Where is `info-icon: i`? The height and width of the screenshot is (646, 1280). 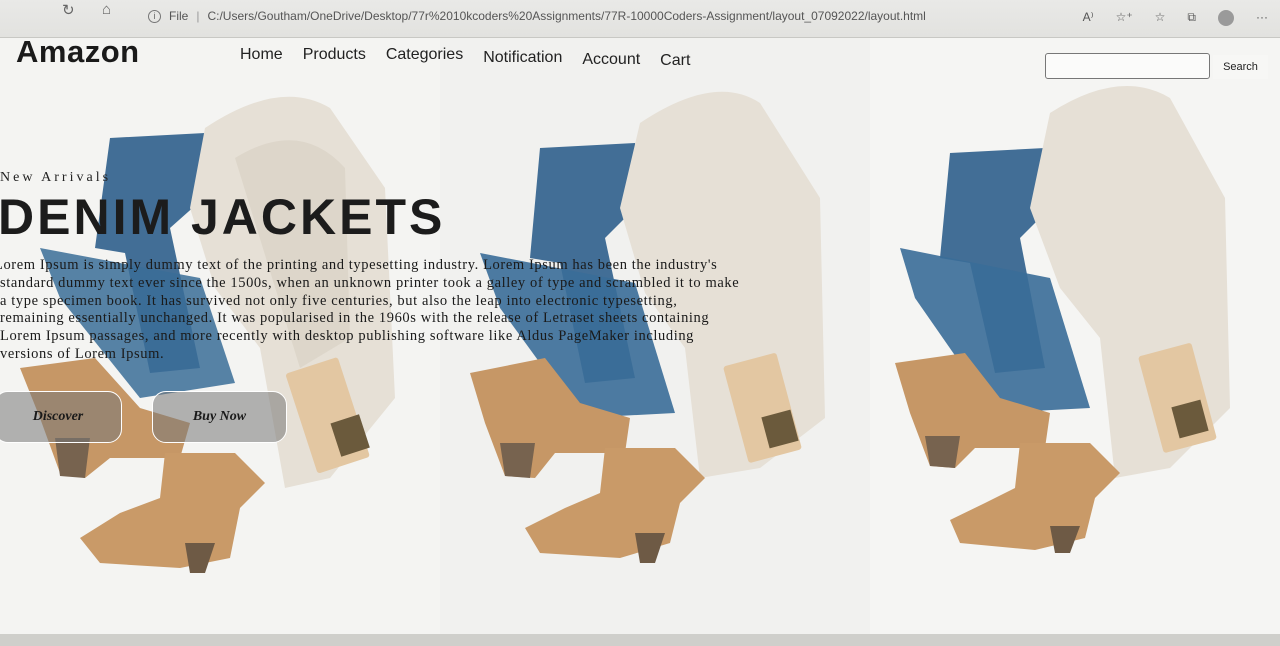 info-icon: i is located at coordinates (154, 16).